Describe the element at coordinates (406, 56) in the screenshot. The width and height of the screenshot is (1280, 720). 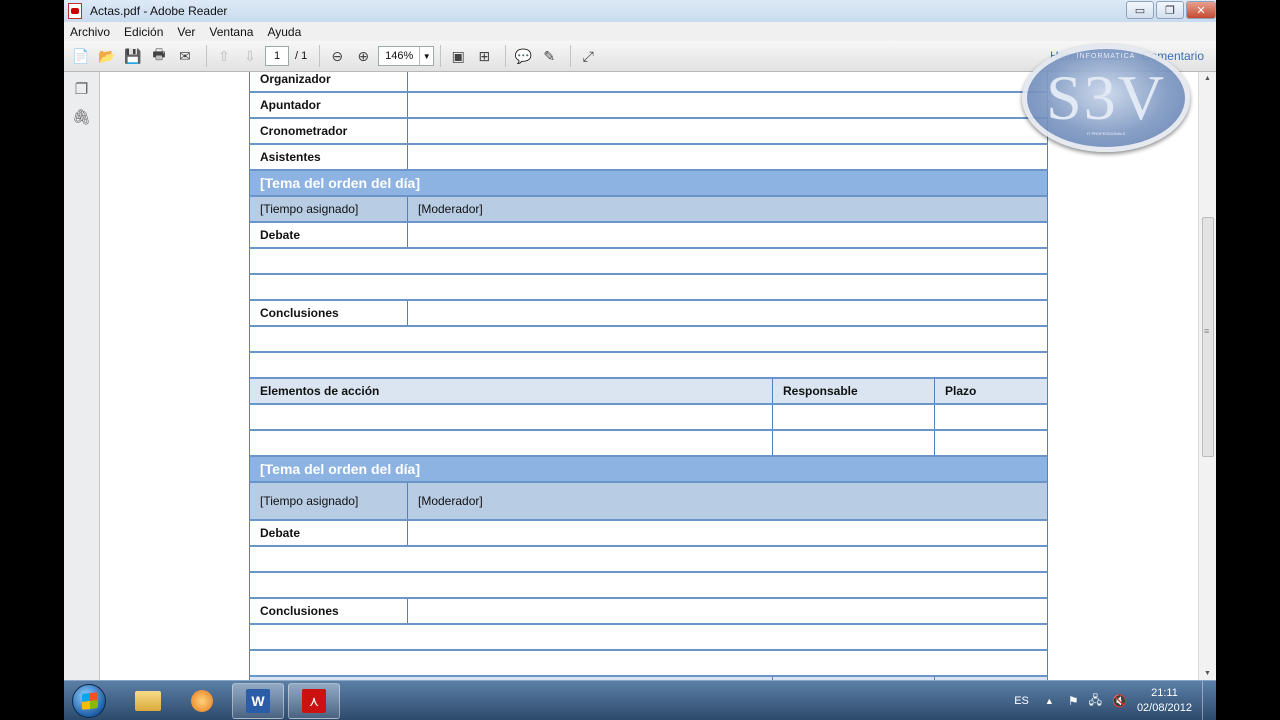
I see `zoom-select: 146% ▼` at that location.